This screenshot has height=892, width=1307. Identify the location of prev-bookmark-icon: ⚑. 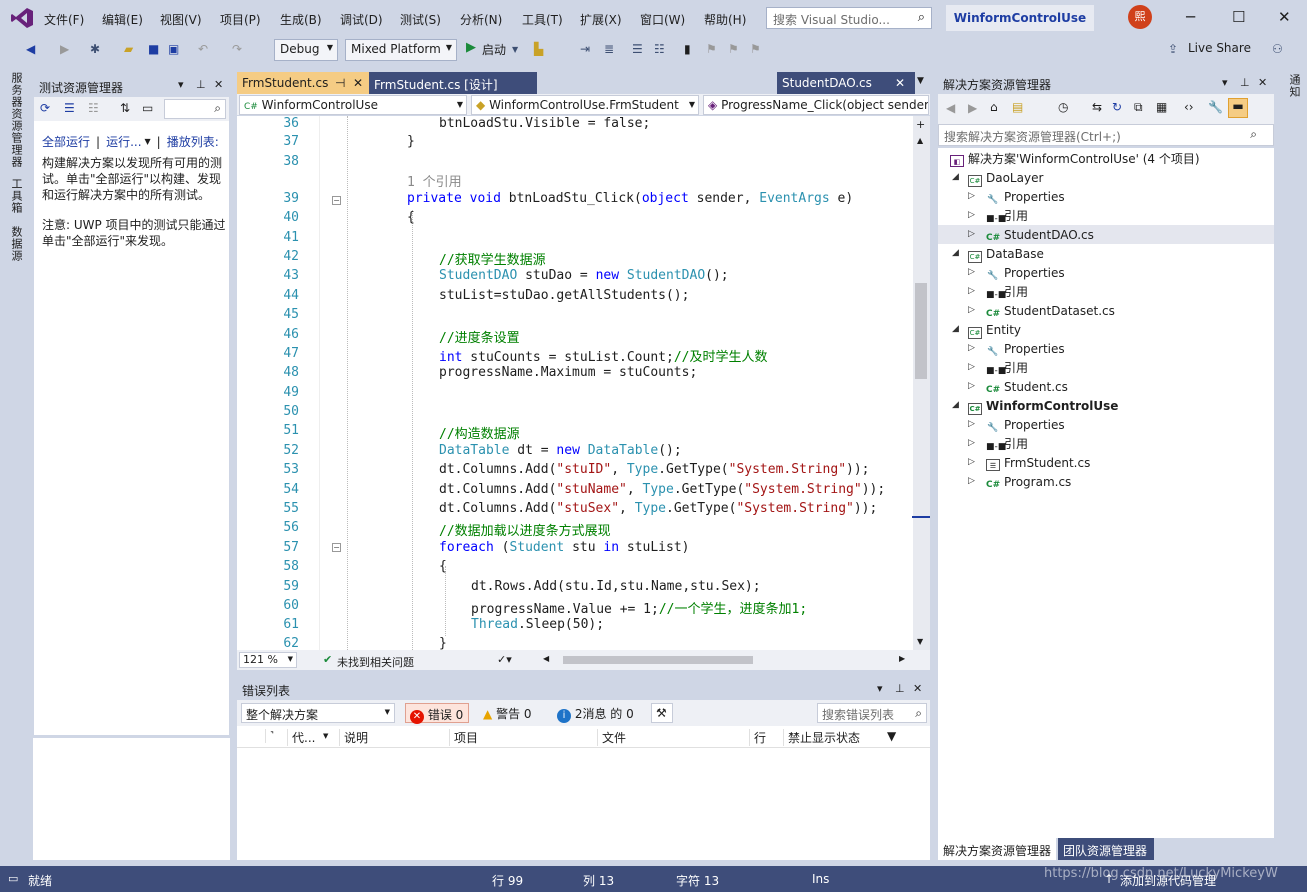
(711, 49).